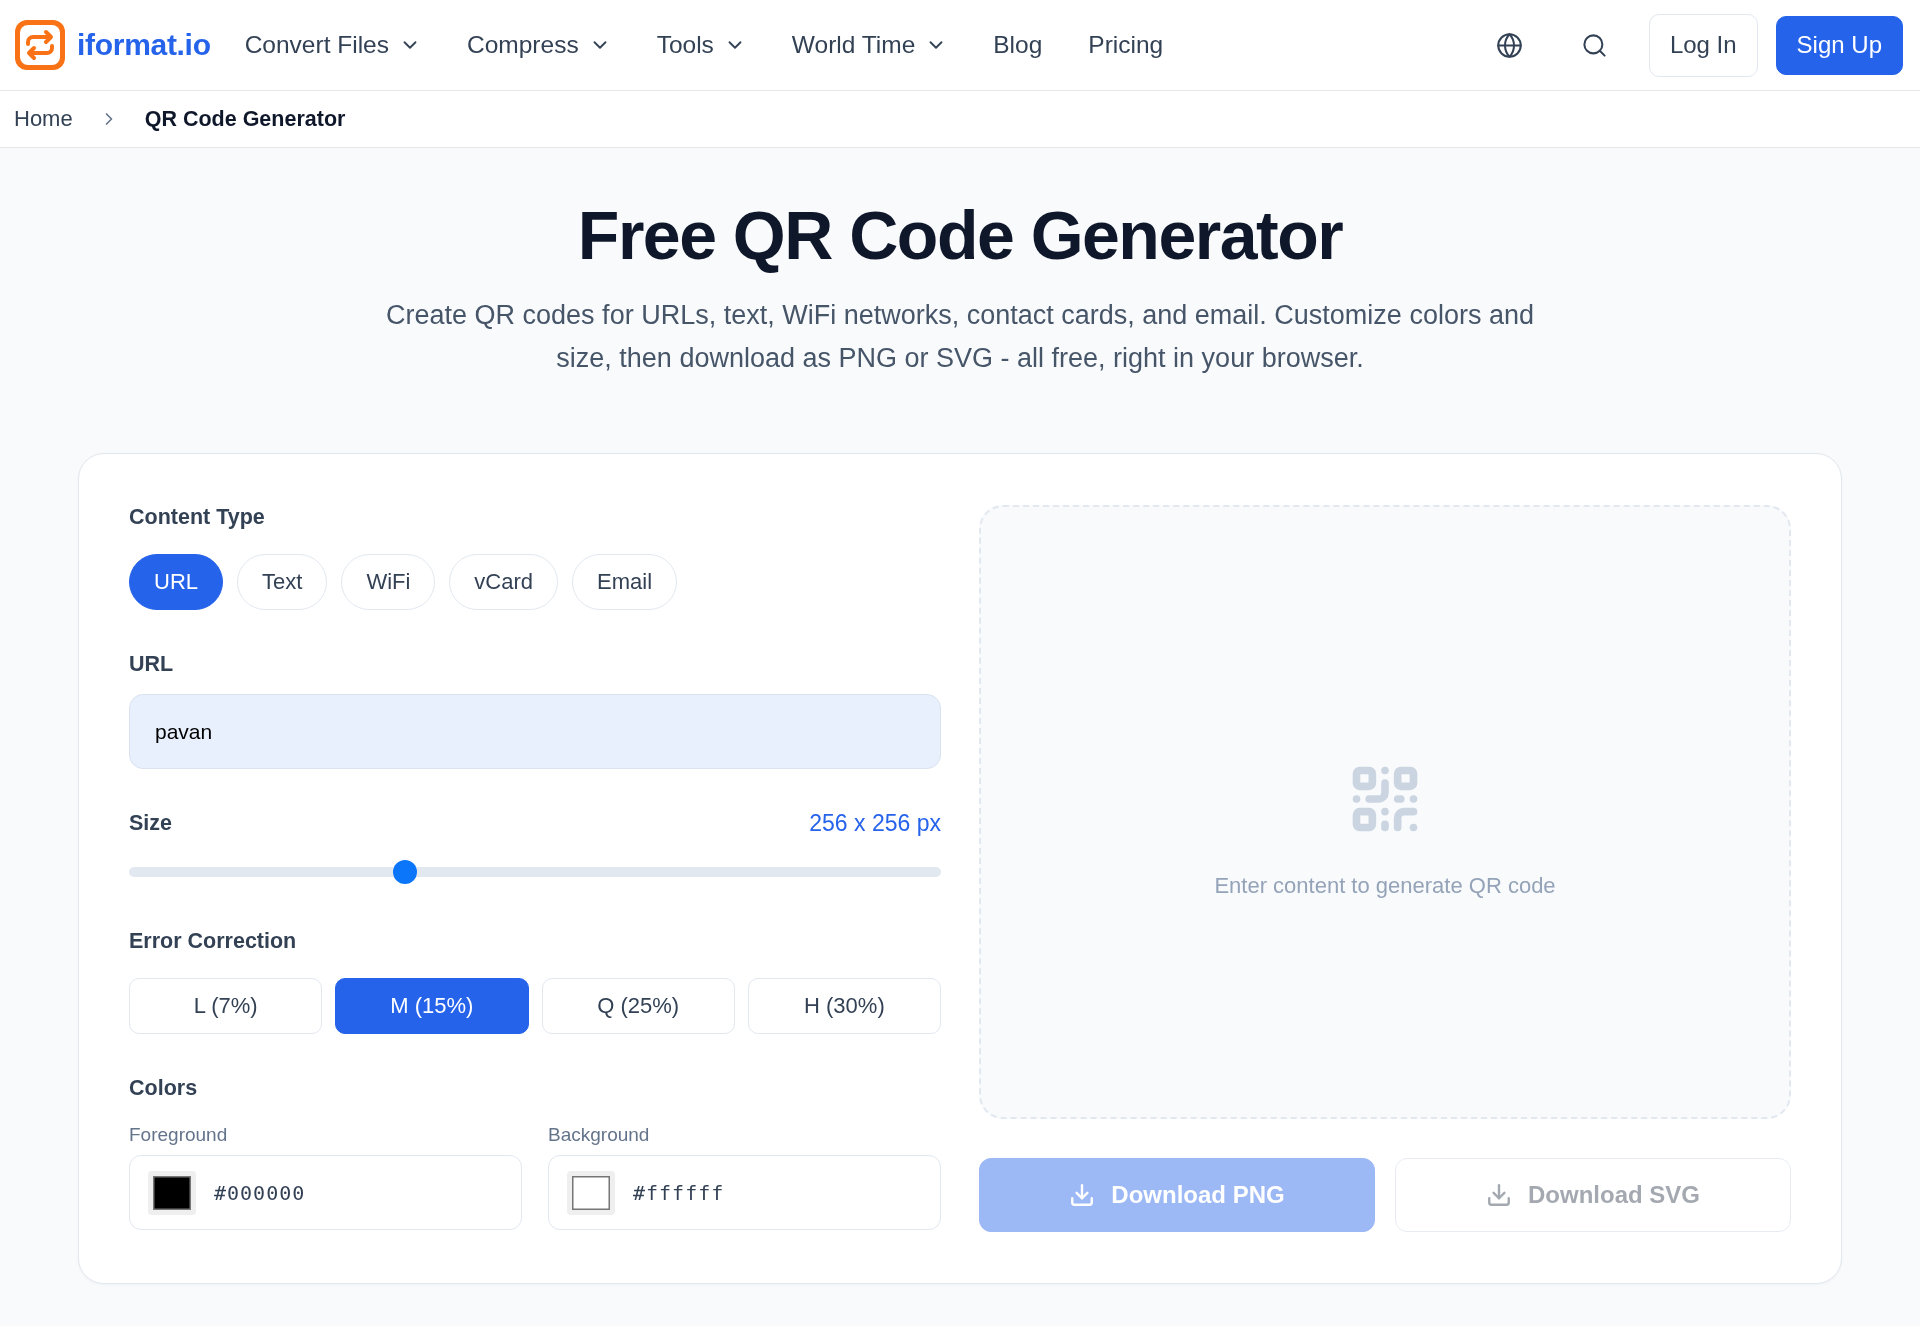 Image resolution: width=1920 pixels, height=1326 pixels. What do you see at coordinates (1595, 45) in the screenshot?
I see `search-icon` at bounding box center [1595, 45].